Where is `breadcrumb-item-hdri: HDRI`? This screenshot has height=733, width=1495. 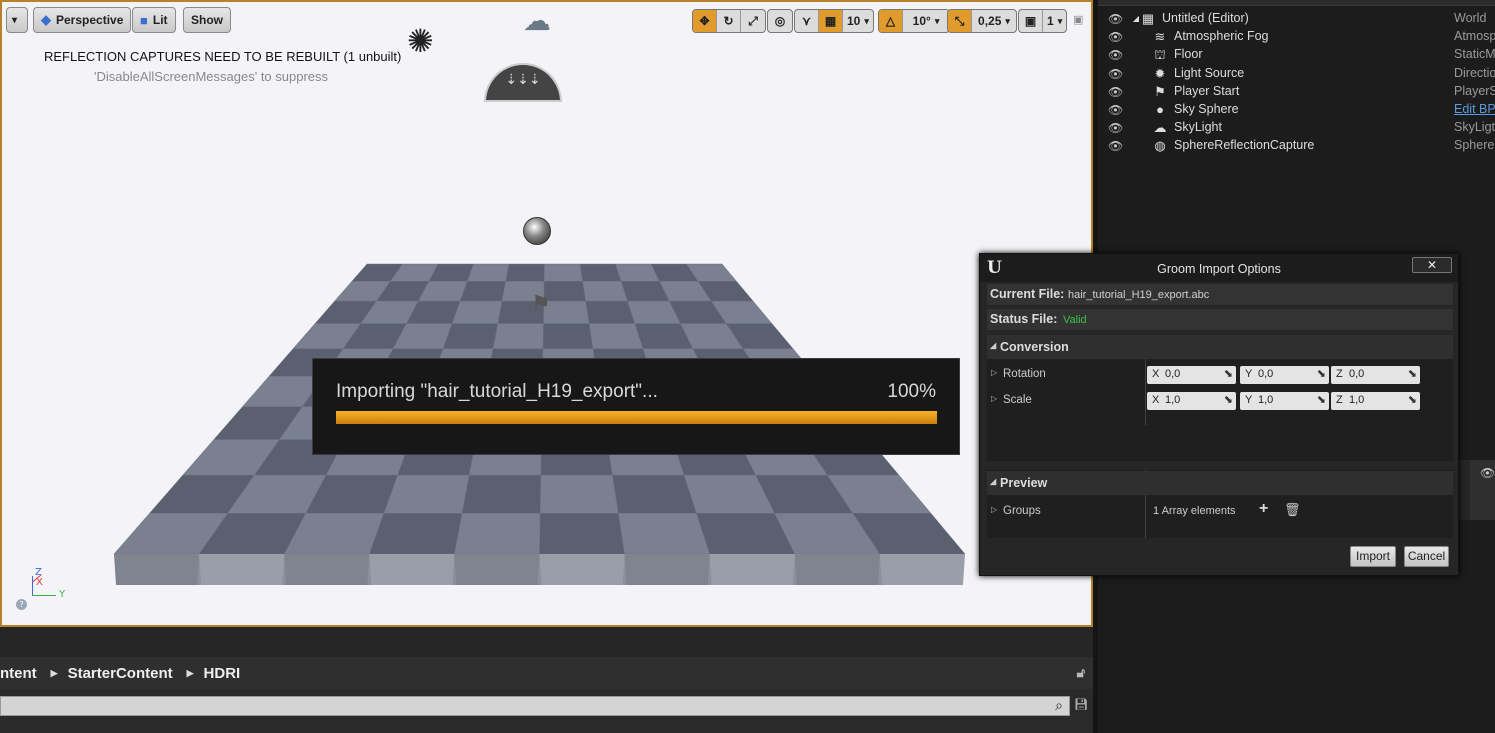 breadcrumb-item-hdri: HDRI is located at coordinates (222, 673).